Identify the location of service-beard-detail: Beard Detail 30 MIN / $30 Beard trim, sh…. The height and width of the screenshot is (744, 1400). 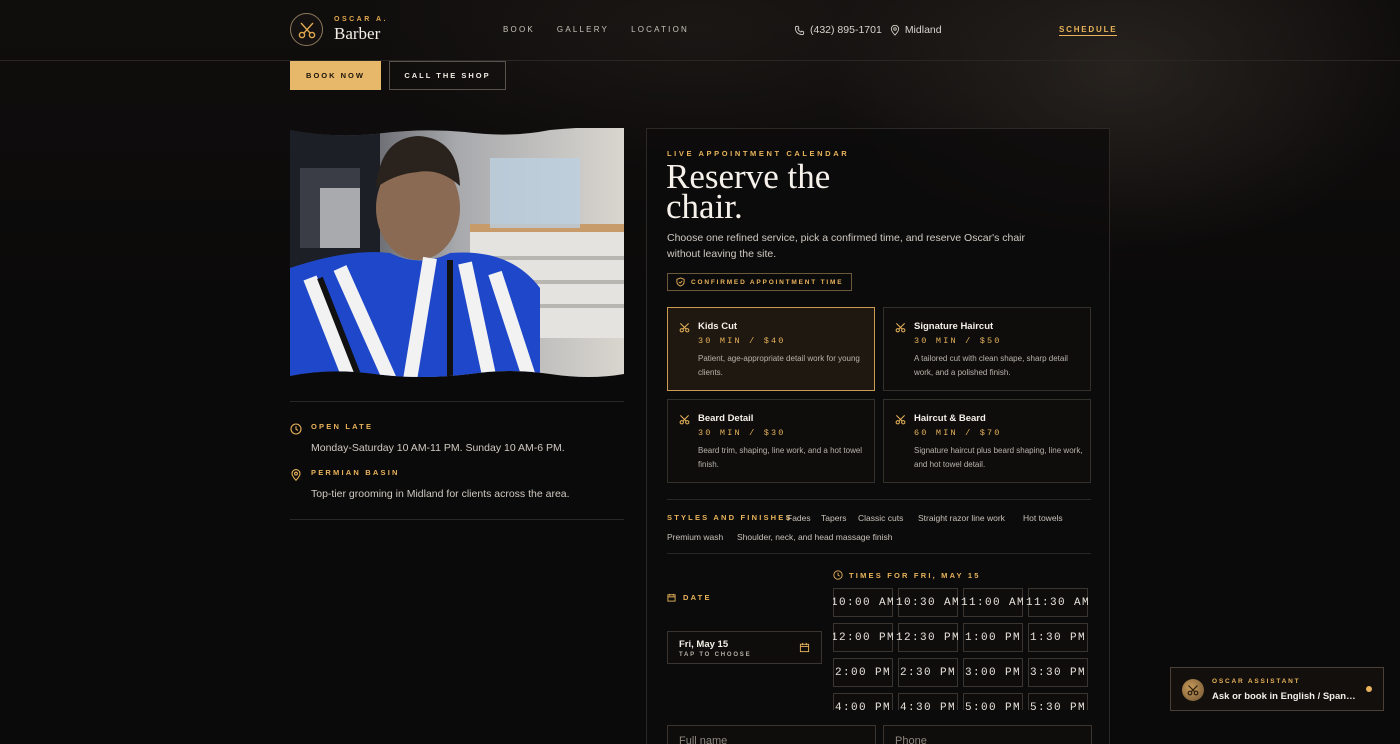
(771, 441).